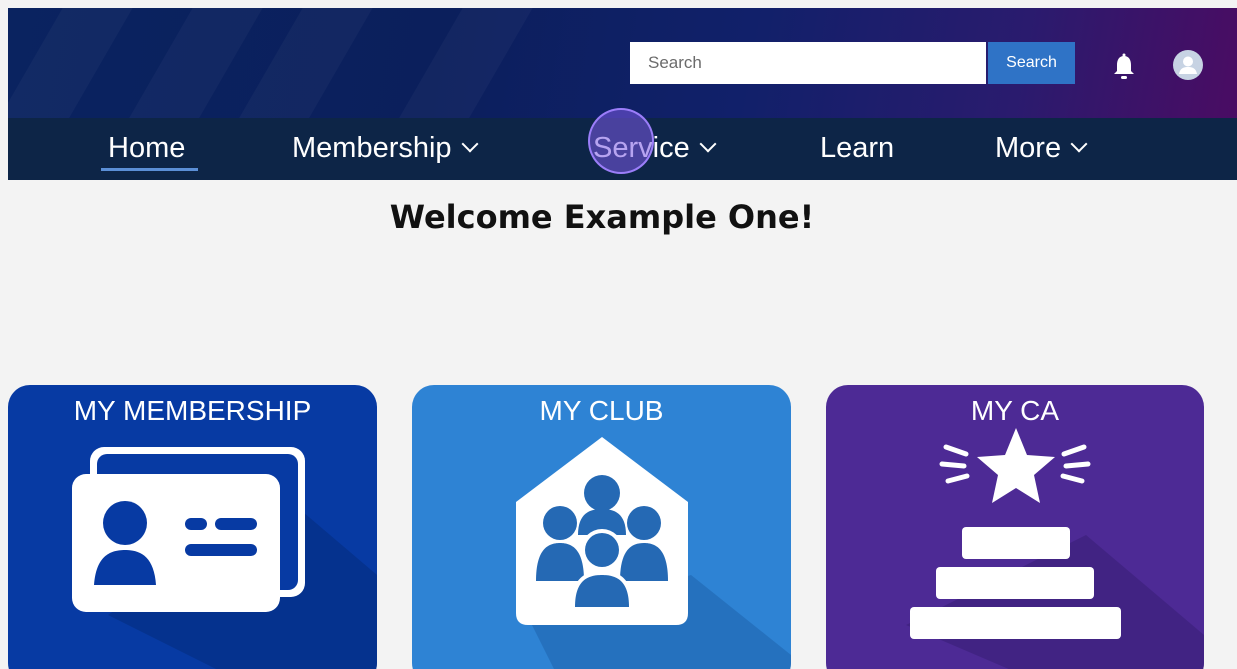  Describe the element at coordinates (224, 558) in the screenshot. I see `id-card-icon` at that location.